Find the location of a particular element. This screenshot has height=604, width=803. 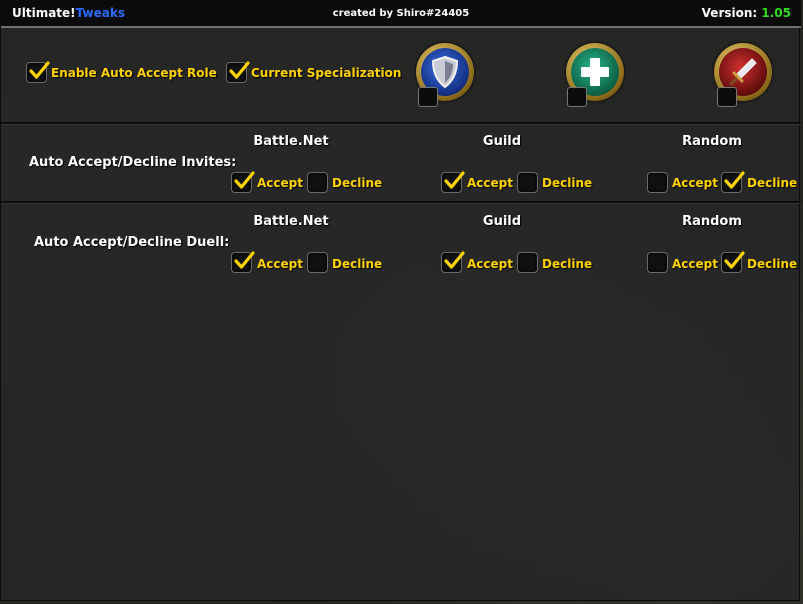

duels-battlenet-accept-checkbox is located at coordinates (243, 262).